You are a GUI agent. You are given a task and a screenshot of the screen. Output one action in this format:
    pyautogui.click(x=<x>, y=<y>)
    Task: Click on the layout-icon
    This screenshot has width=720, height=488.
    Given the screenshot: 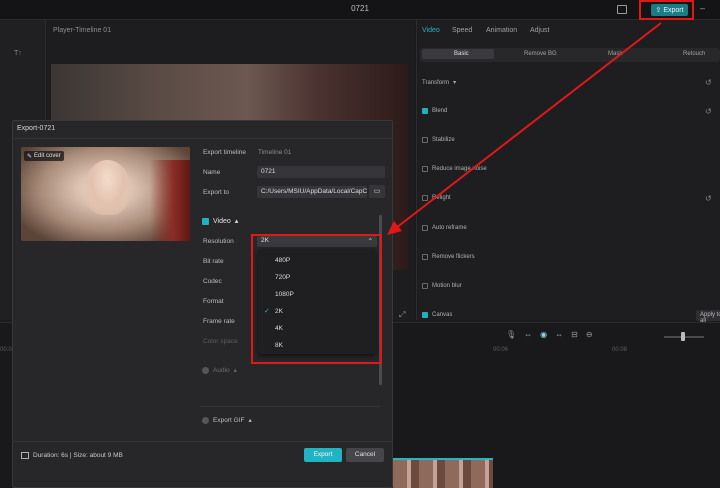 What is the action you would take?
    pyautogui.click(x=622, y=9)
    